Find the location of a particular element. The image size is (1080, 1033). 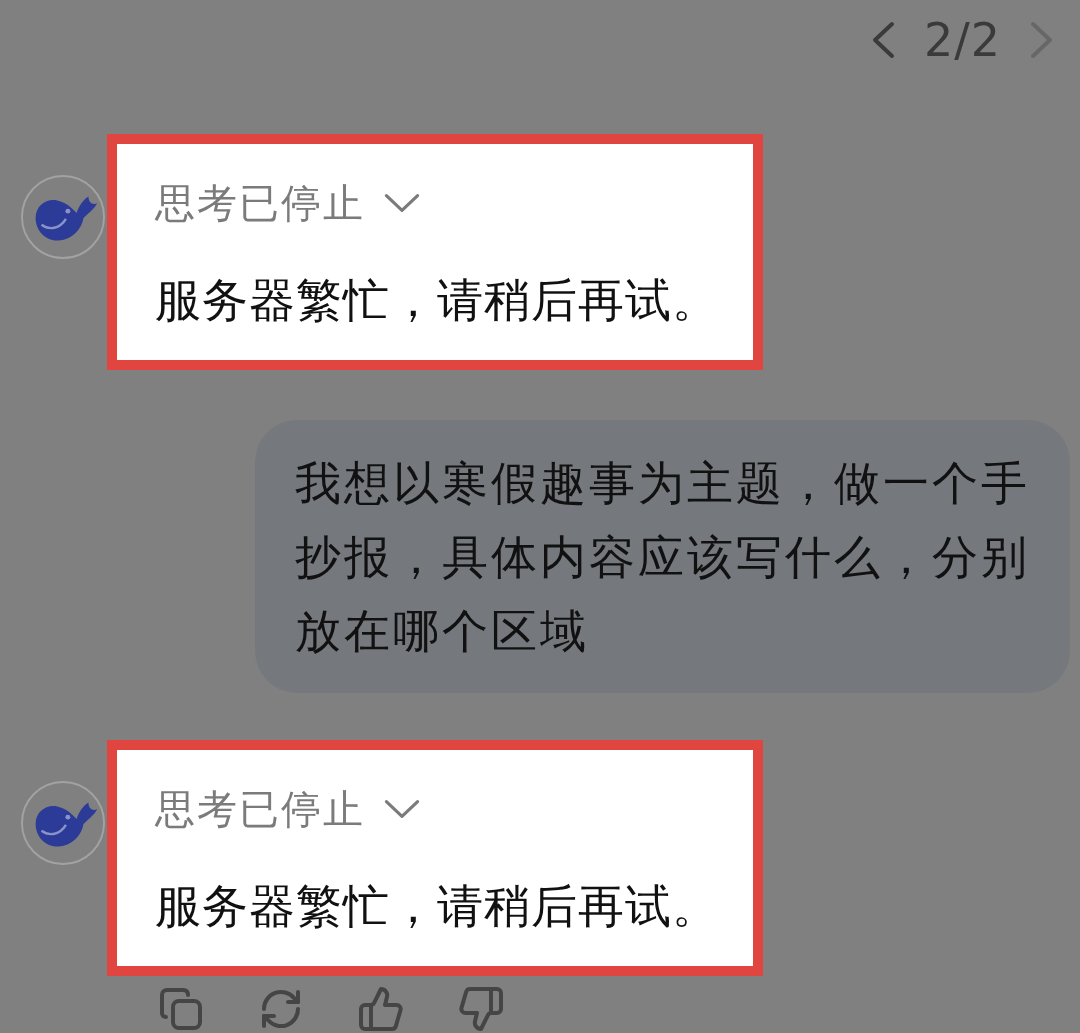

page-counter: 2/2 is located at coordinates (962, 40).